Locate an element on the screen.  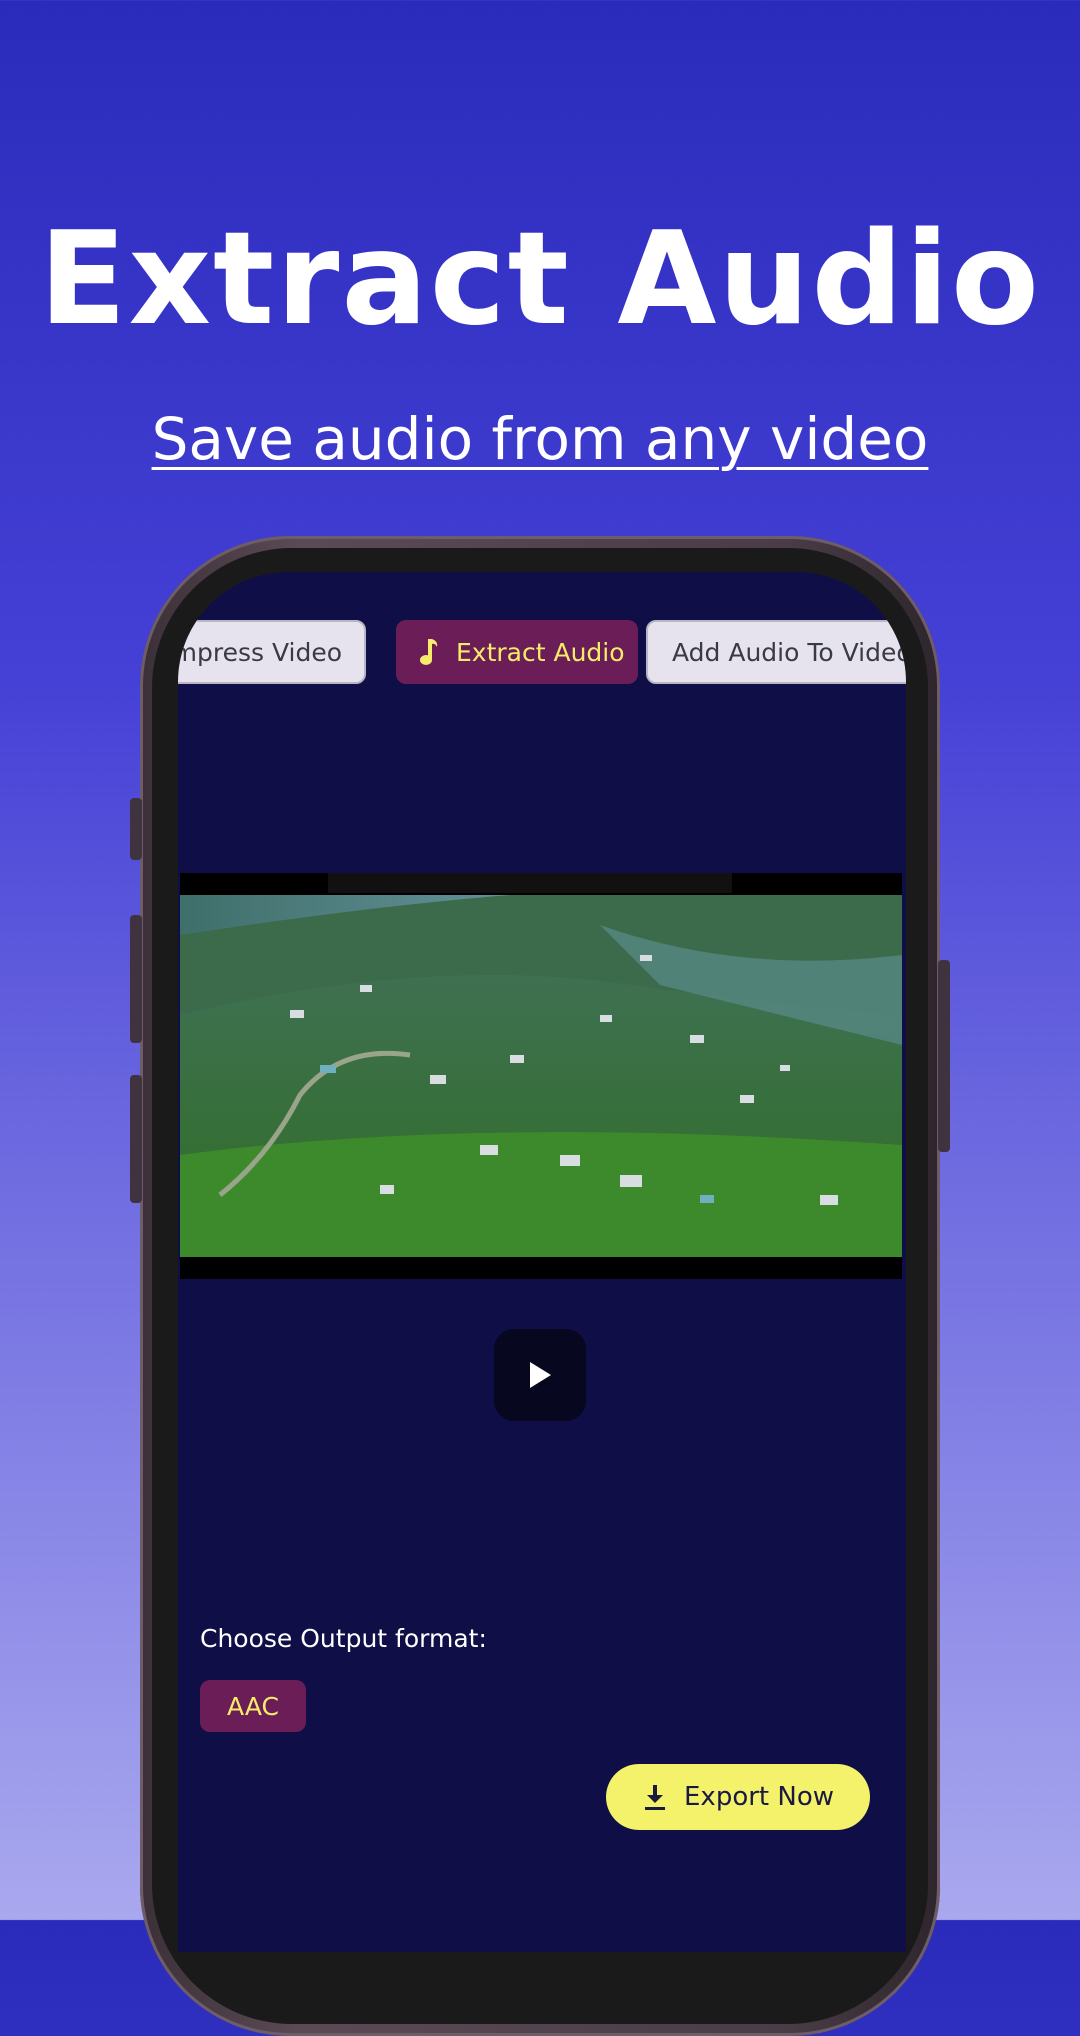
tab-compress-video: Compress Video is located at coordinates (272, 652).